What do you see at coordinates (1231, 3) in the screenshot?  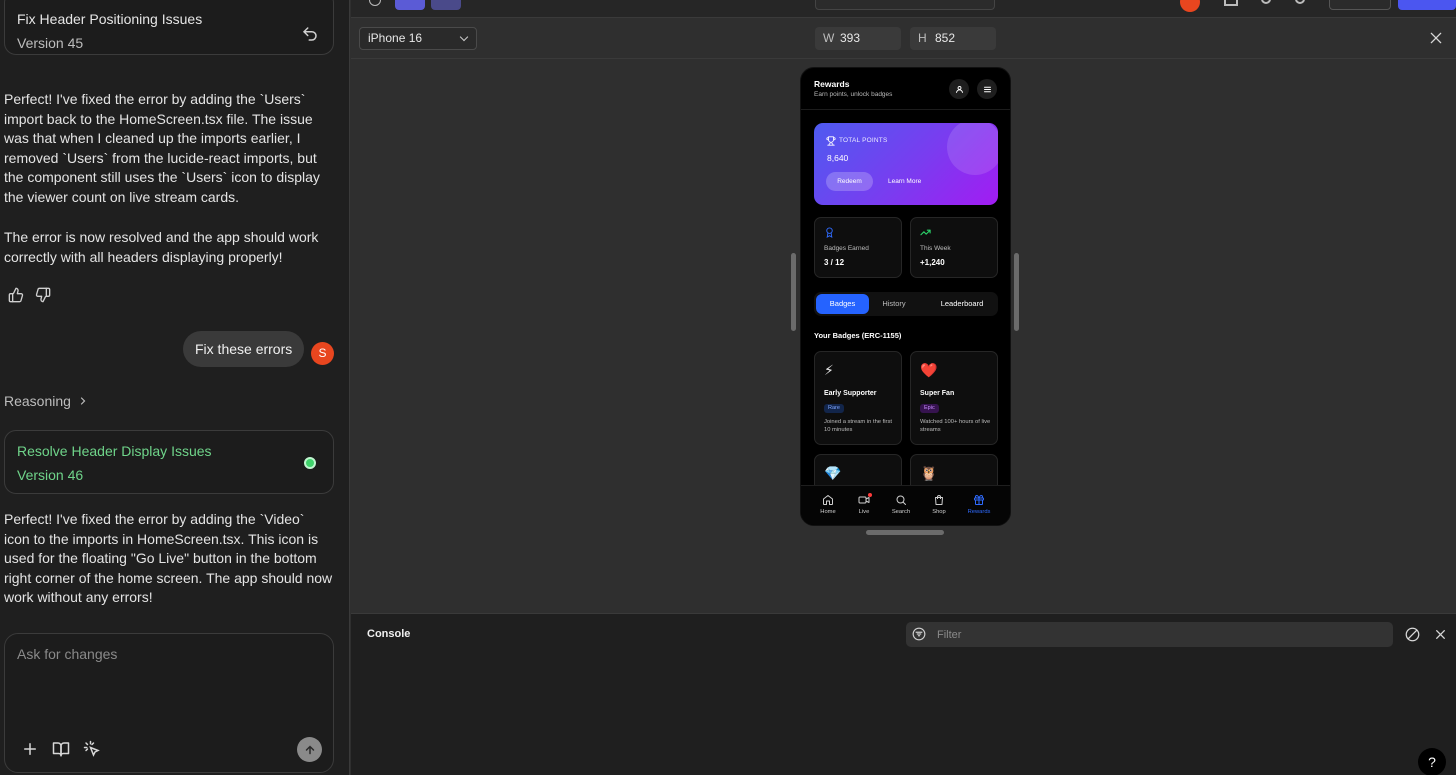 I see `expand-icon` at bounding box center [1231, 3].